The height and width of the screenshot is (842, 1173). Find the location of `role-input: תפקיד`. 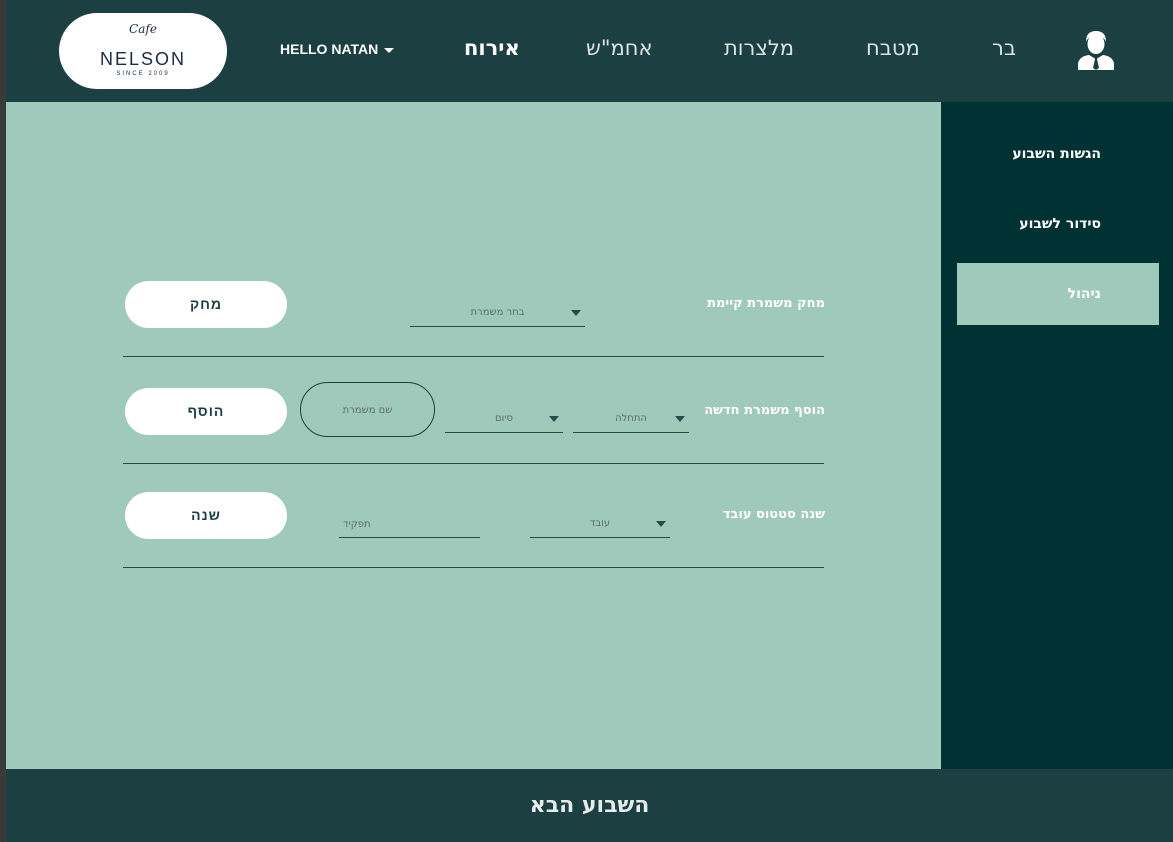

role-input: תפקיד is located at coordinates (409, 525).